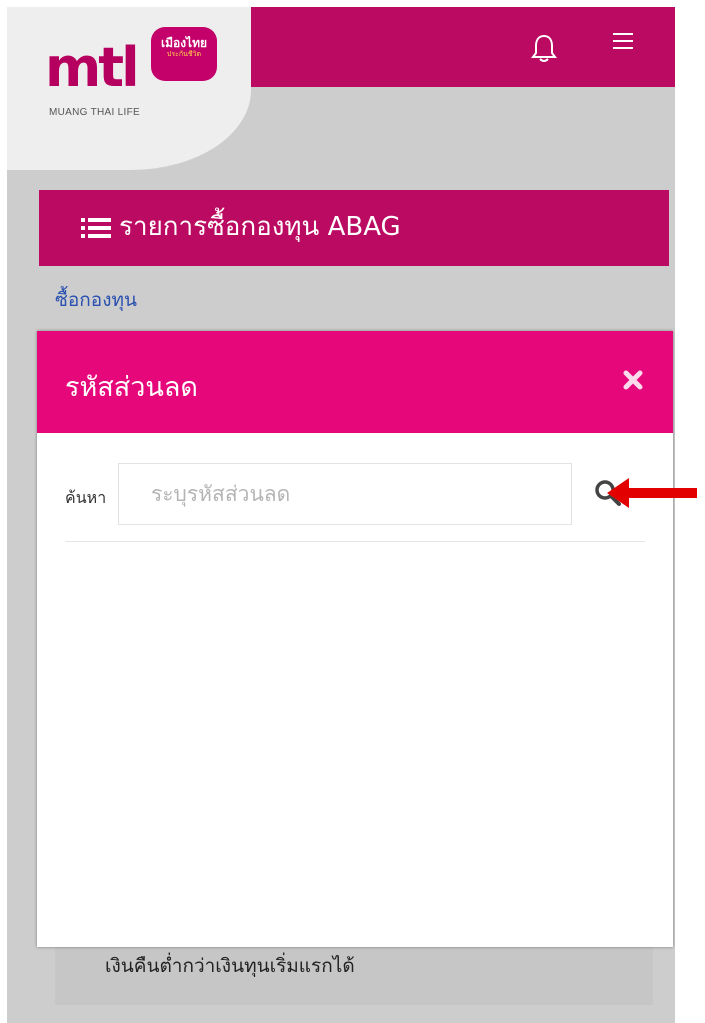  I want to click on close-icon, so click(633, 380).